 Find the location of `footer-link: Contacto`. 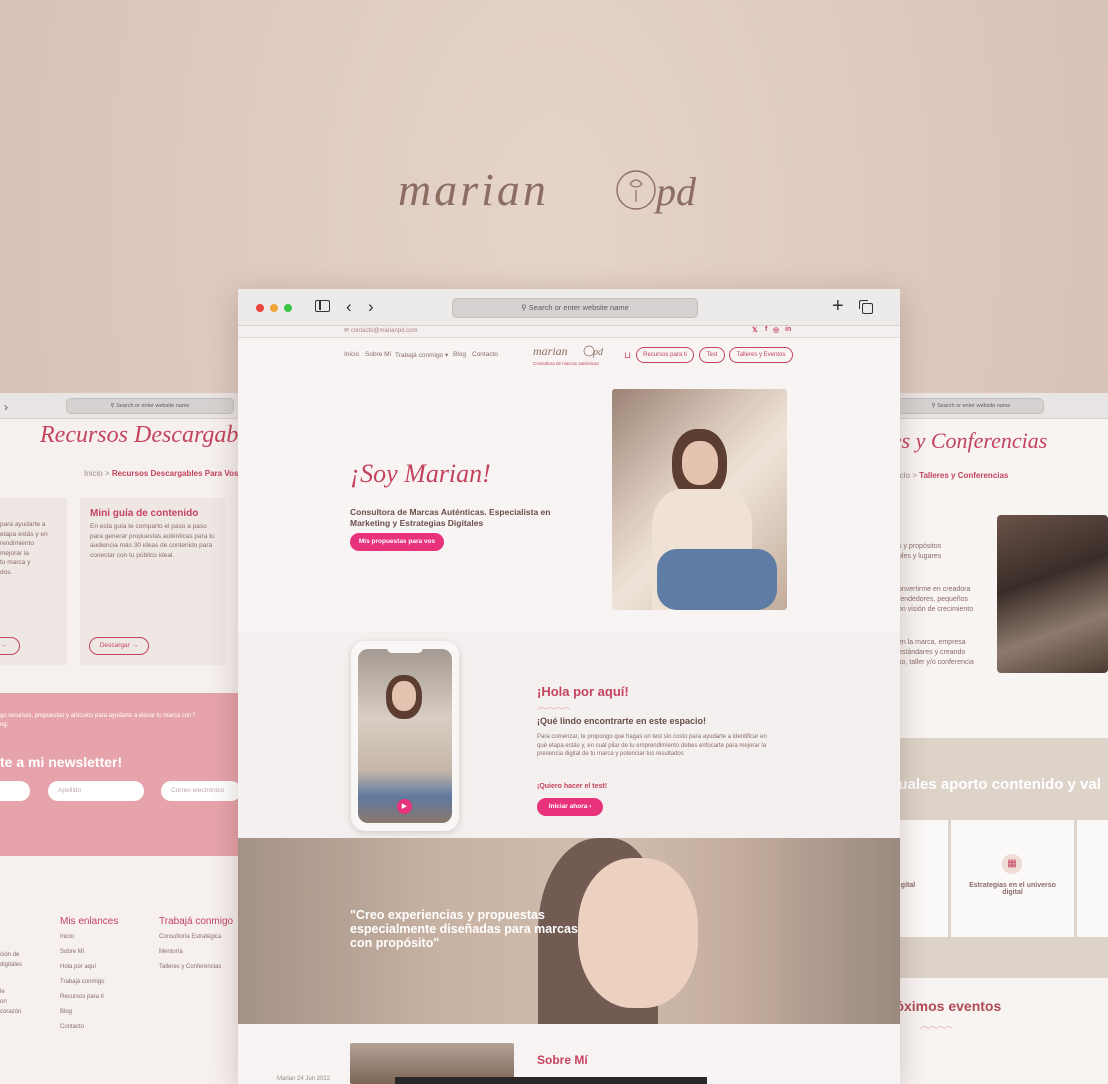

footer-link: Contacto is located at coordinates (72, 1027).